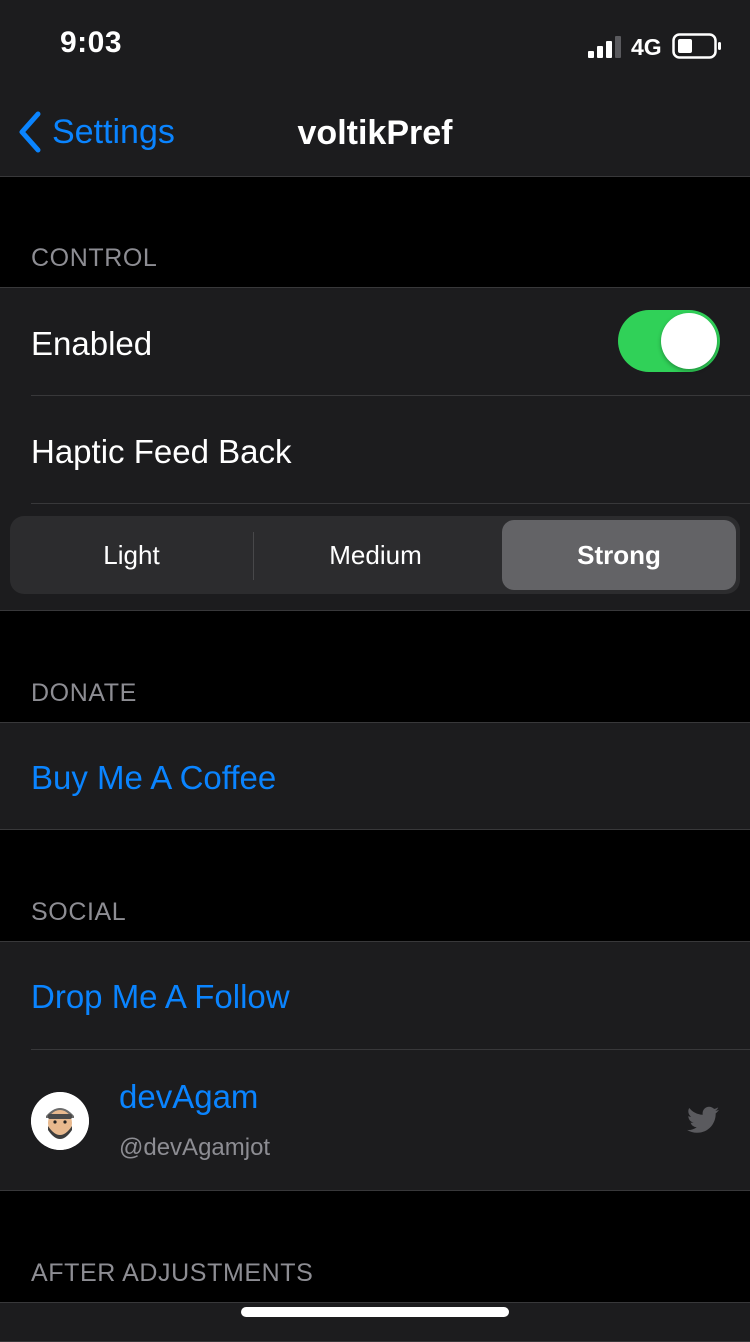  I want to click on twitter-icon, so click(703, 1119).